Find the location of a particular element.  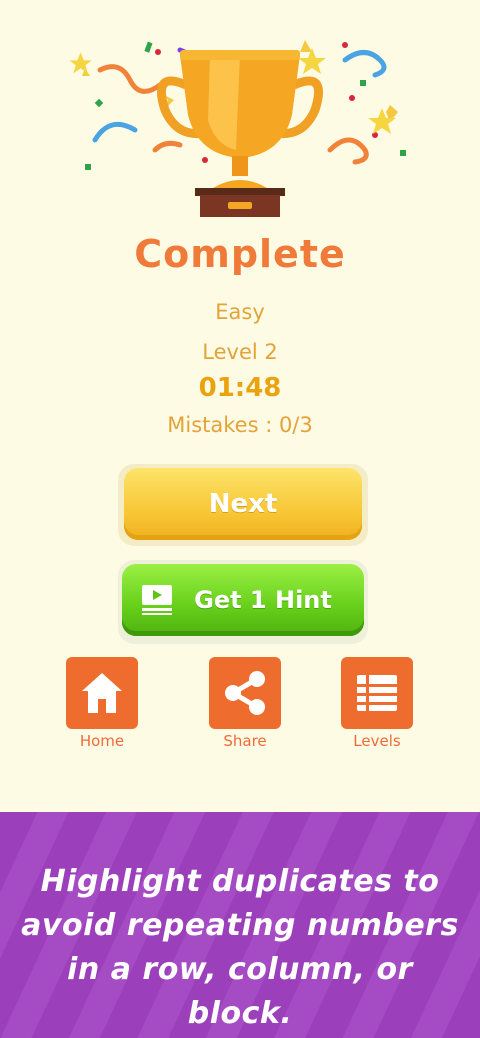

share-label: Share is located at coordinates (245, 741).